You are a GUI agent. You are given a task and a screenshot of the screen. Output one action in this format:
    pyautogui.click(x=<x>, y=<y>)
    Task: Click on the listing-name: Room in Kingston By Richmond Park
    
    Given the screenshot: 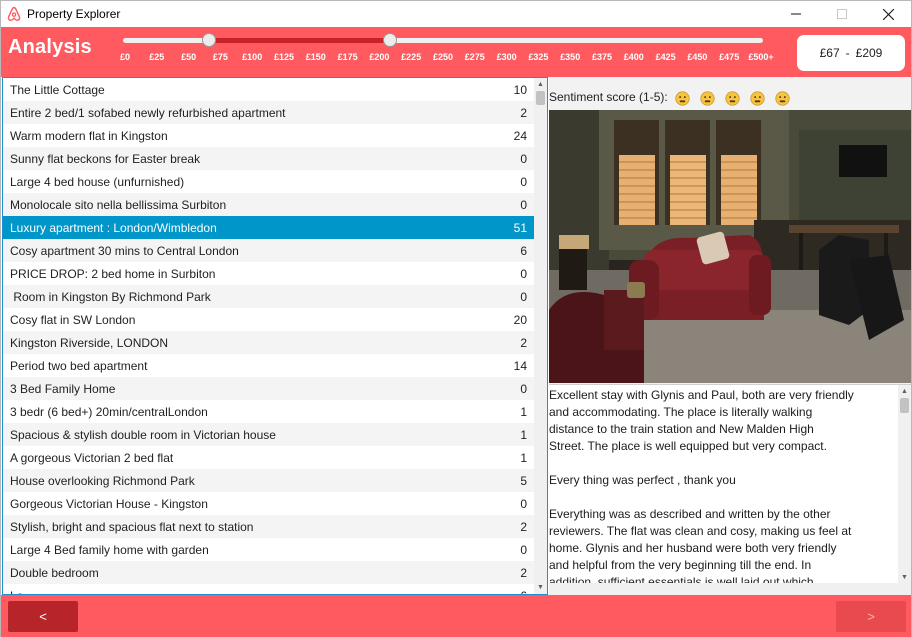 What is the action you would take?
    pyautogui.click(x=110, y=297)
    